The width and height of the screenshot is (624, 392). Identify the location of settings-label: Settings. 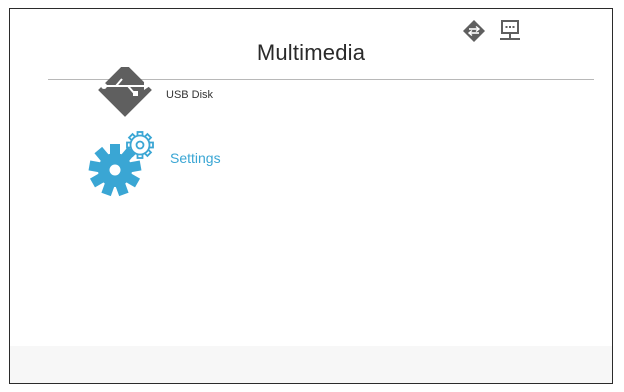
(195, 158).